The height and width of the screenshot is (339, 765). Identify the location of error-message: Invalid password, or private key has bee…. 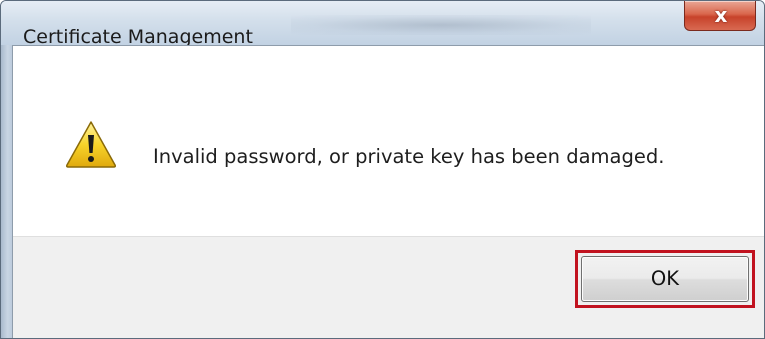
(409, 156).